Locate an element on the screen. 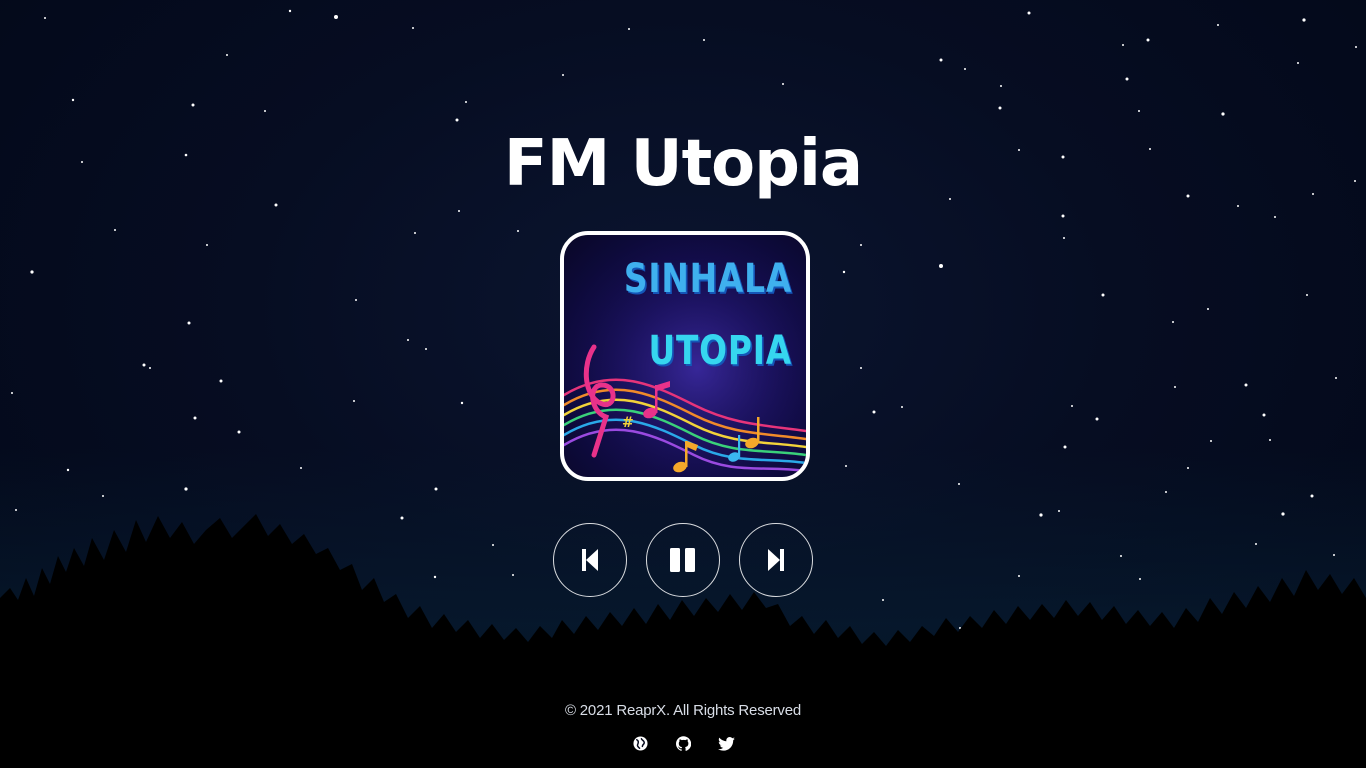 This screenshot has width=1366, height=768. next-button is located at coordinates (776, 560).